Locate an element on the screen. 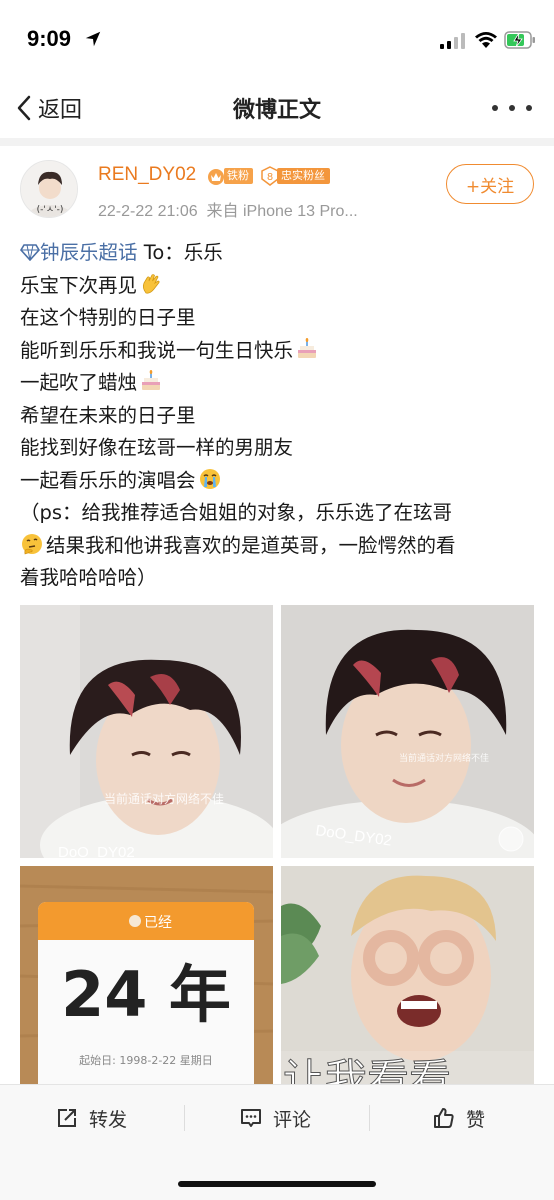 The image size is (554, 1200). post-image-3-calendar: 已经 24 年 起始日: 1998-2-22 星期日 is located at coordinates (146, 975).